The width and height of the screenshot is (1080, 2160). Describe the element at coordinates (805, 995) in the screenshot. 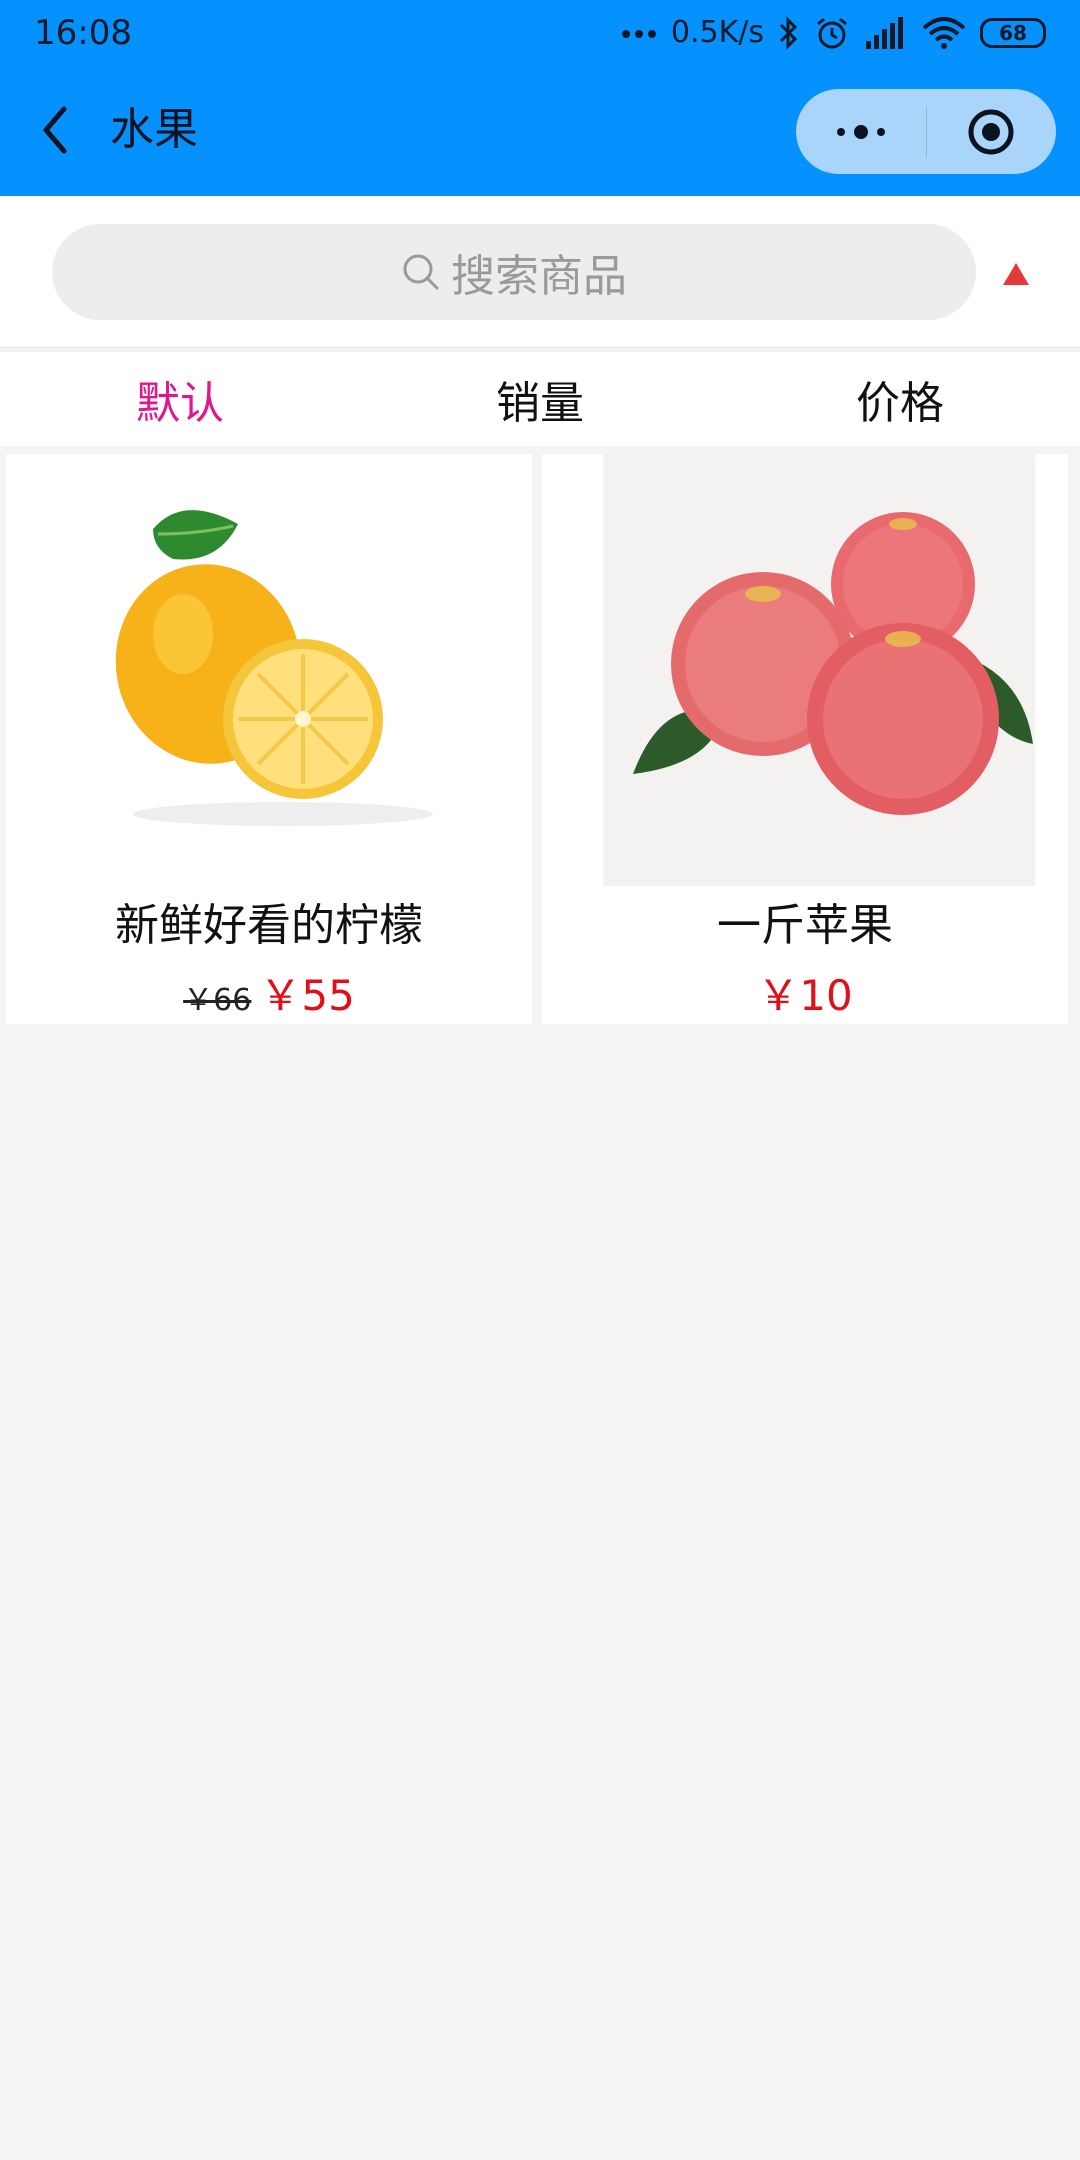

I see `sale-price: ￥10` at that location.